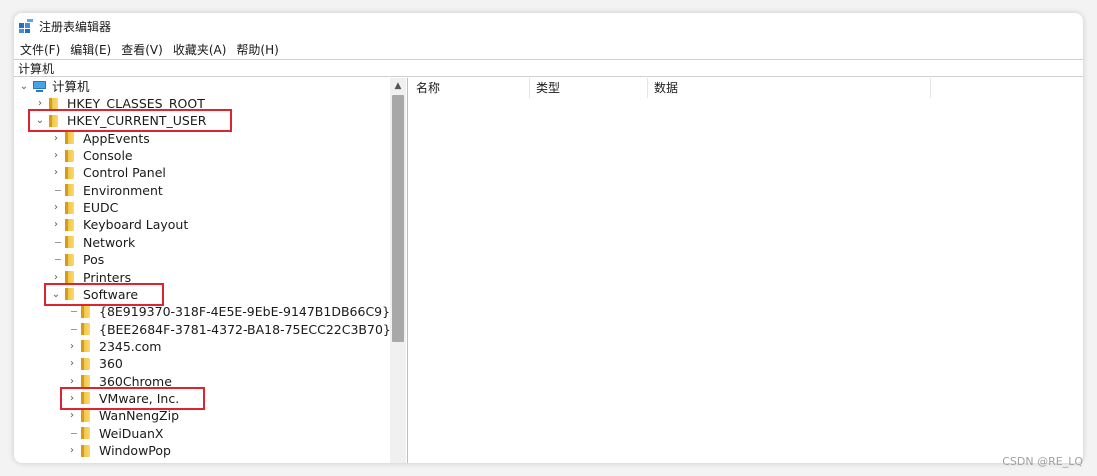 The width and height of the screenshot is (1097, 476). I want to click on registry-editor-app-icon, so click(26, 26).